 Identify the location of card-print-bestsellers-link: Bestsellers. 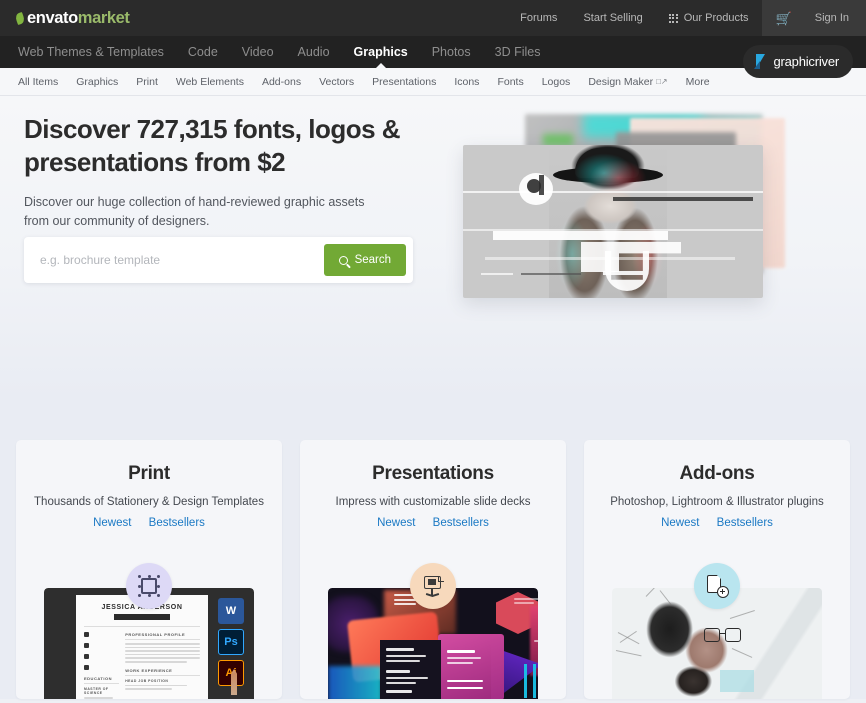
(177, 523).